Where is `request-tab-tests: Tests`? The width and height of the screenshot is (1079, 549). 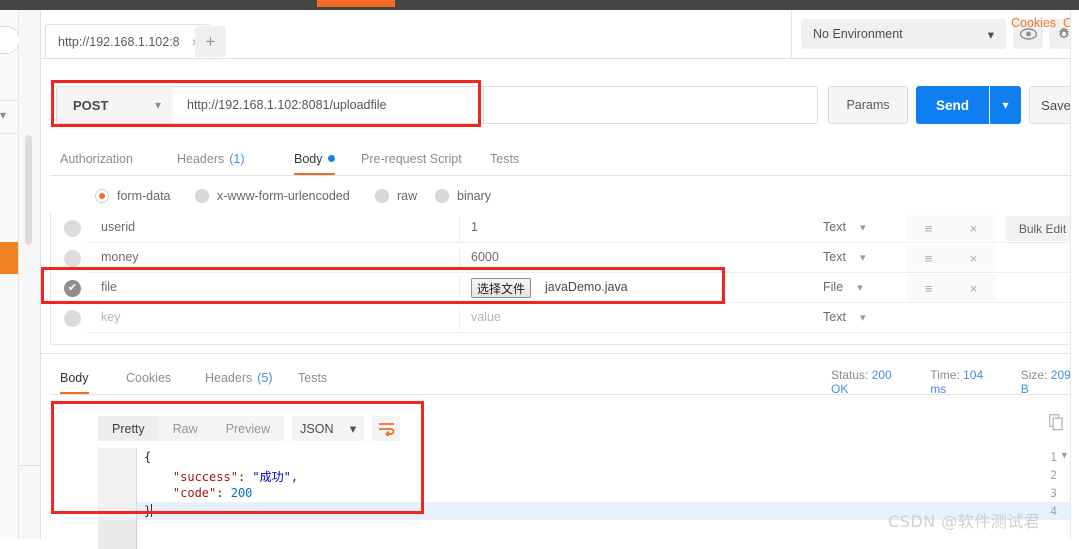 request-tab-tests: Tests is located at coordinates (504, 158).